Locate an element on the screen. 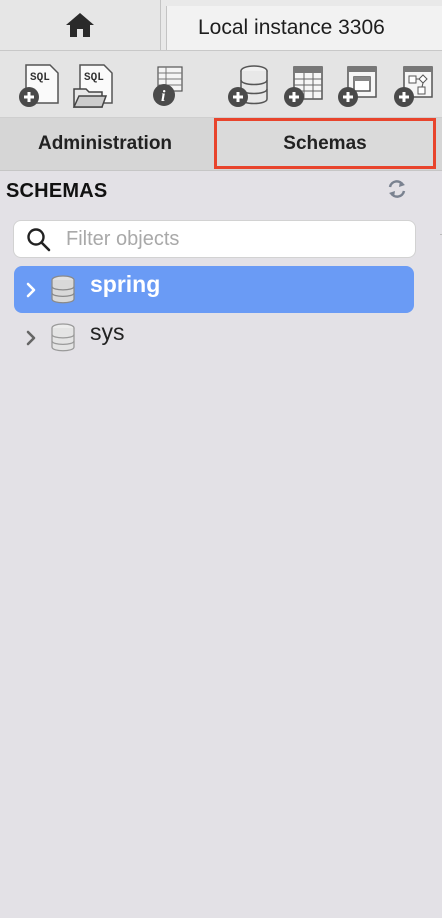  open-sql-script-icon: SQL is located at coordinates (92, 86).